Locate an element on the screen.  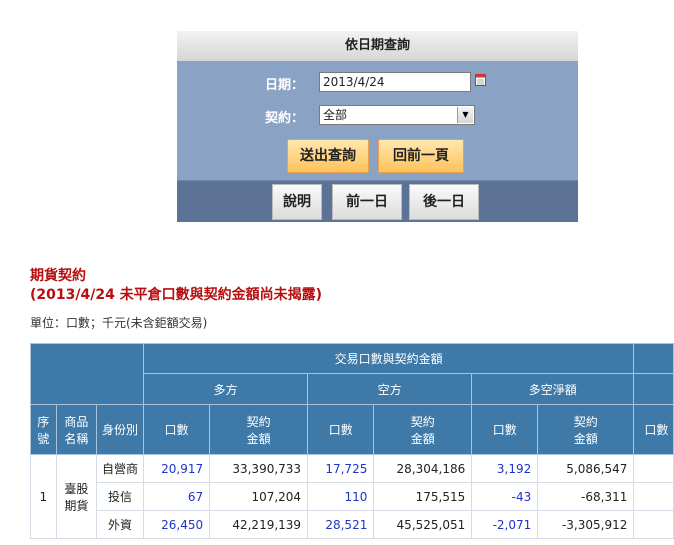
long-lots-cell: 26,450 is located at coordinates (176, 524).